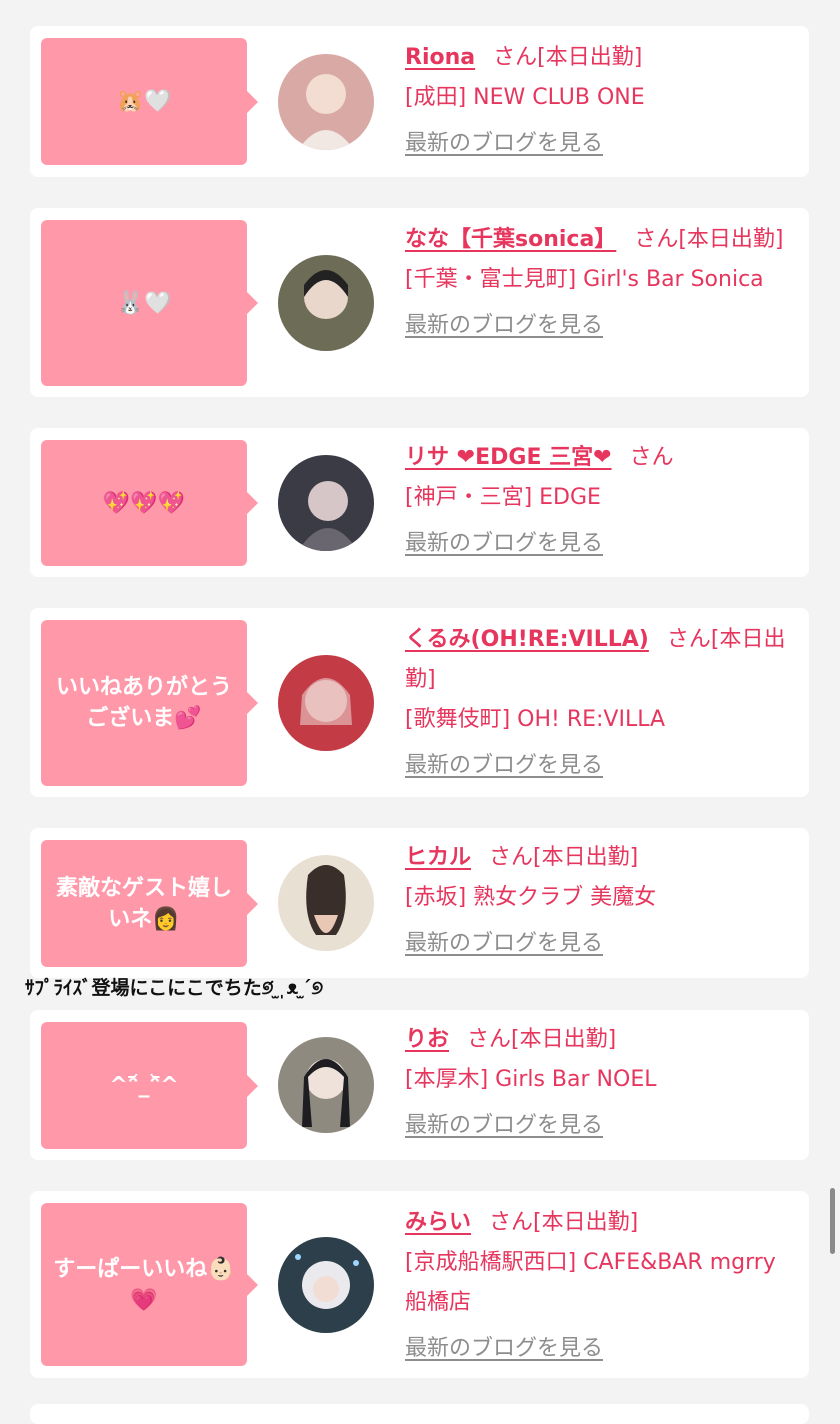  Describe the element at coordinates (149, 101) in the screenshot. I see `comment-bubble: 🐹🤍` at that location.